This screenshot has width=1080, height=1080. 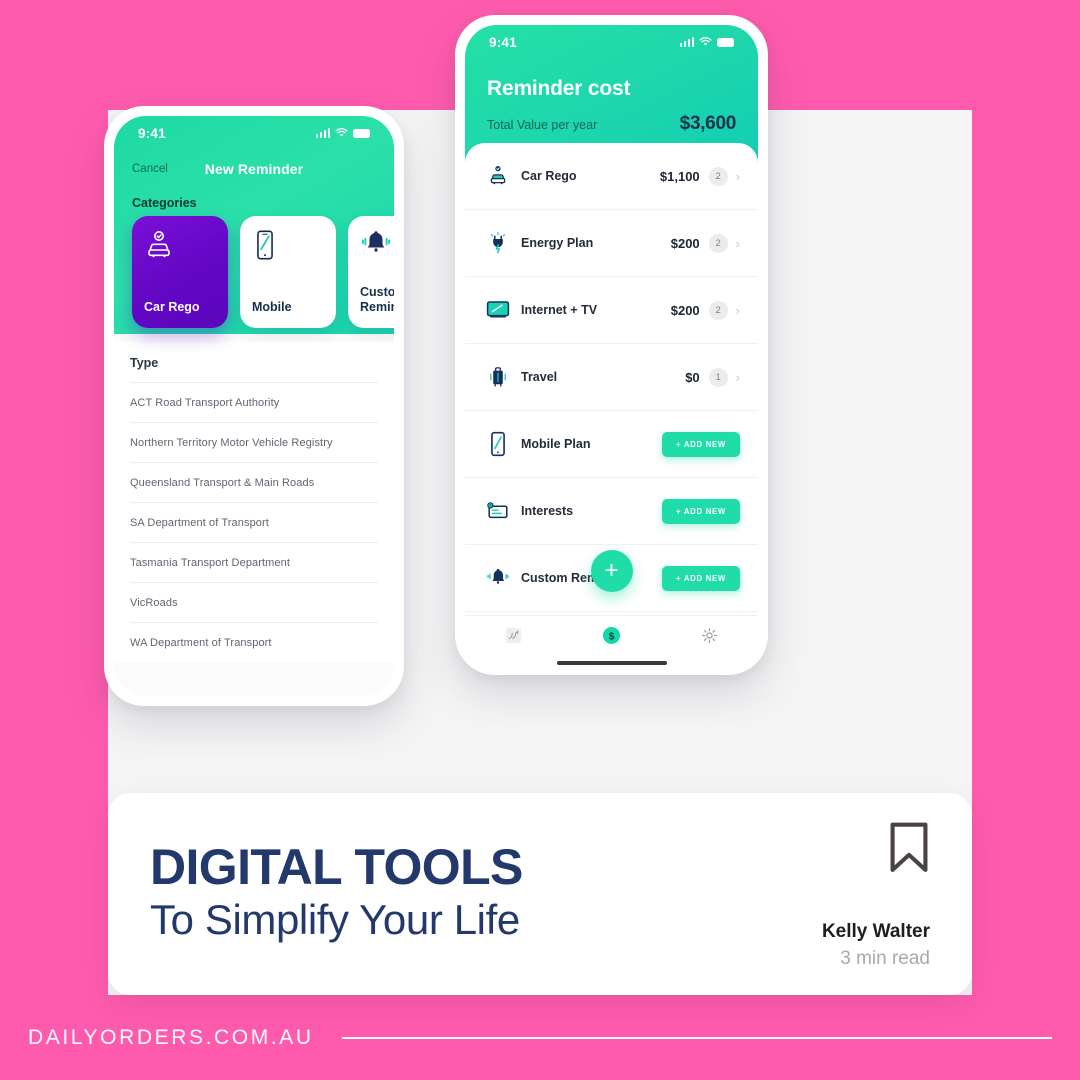 I want to click on list-item-internet-tv: Internet + TV $200 2 ›, so click(x=611, y=310).